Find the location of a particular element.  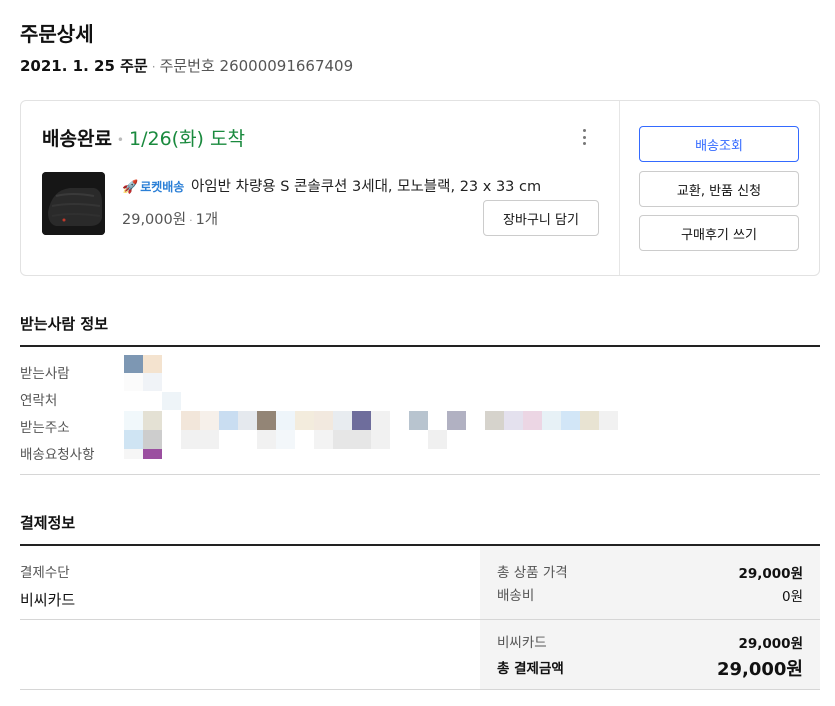

more-options-icon is located at coordinates (584, 137).